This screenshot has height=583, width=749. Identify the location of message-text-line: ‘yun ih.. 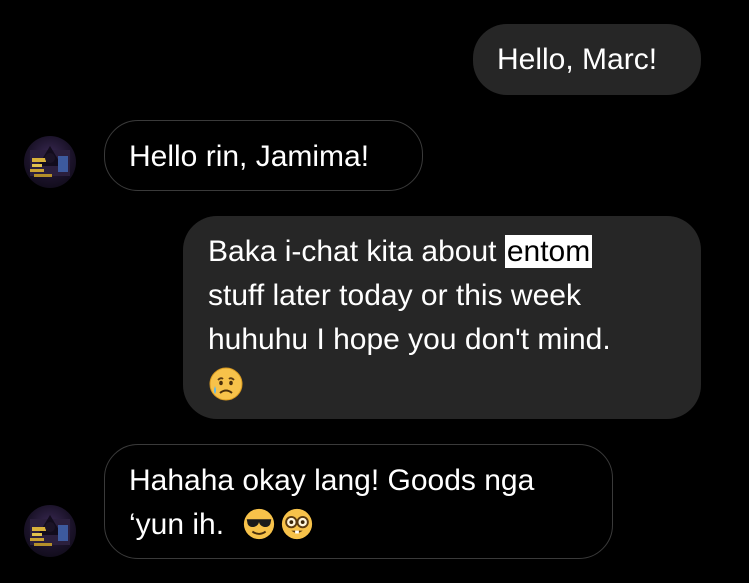
(370, 525).